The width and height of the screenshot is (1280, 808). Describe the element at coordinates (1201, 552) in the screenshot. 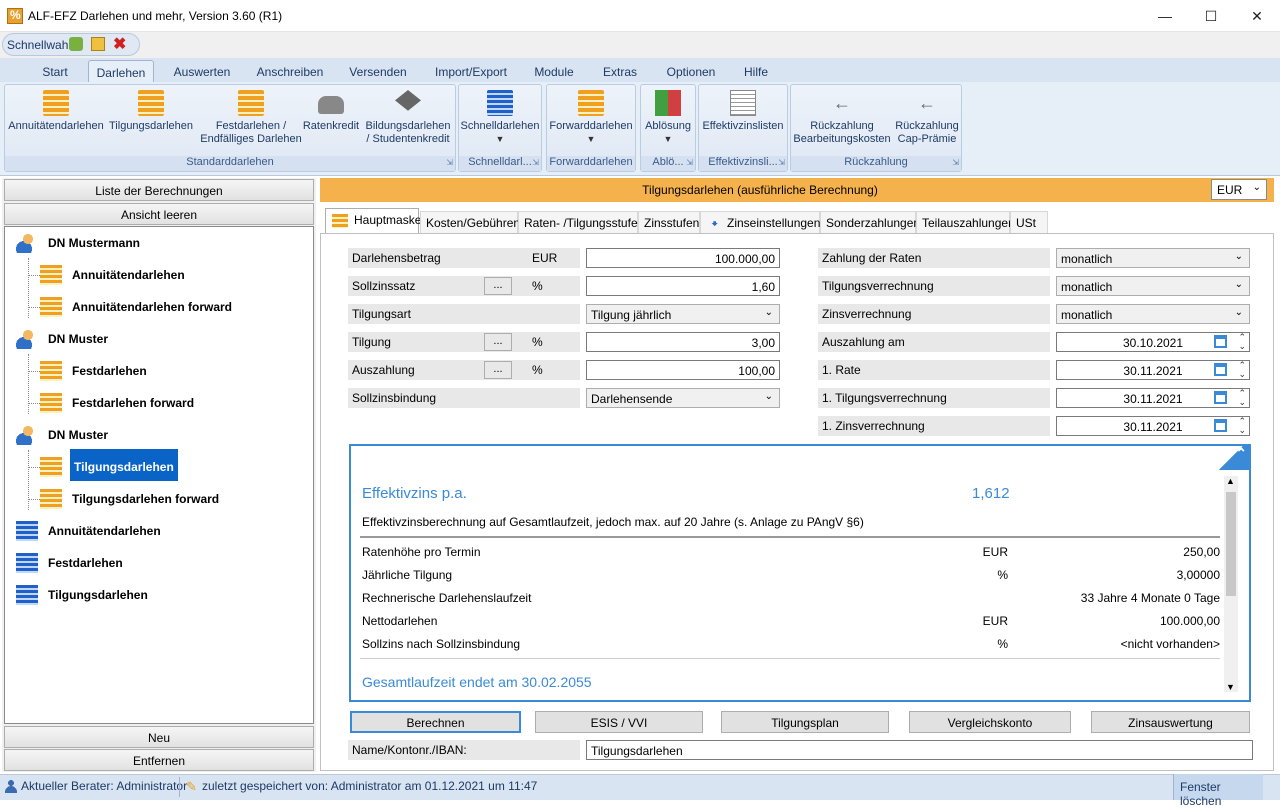

I see `result-row-value: 250,00` at that location.